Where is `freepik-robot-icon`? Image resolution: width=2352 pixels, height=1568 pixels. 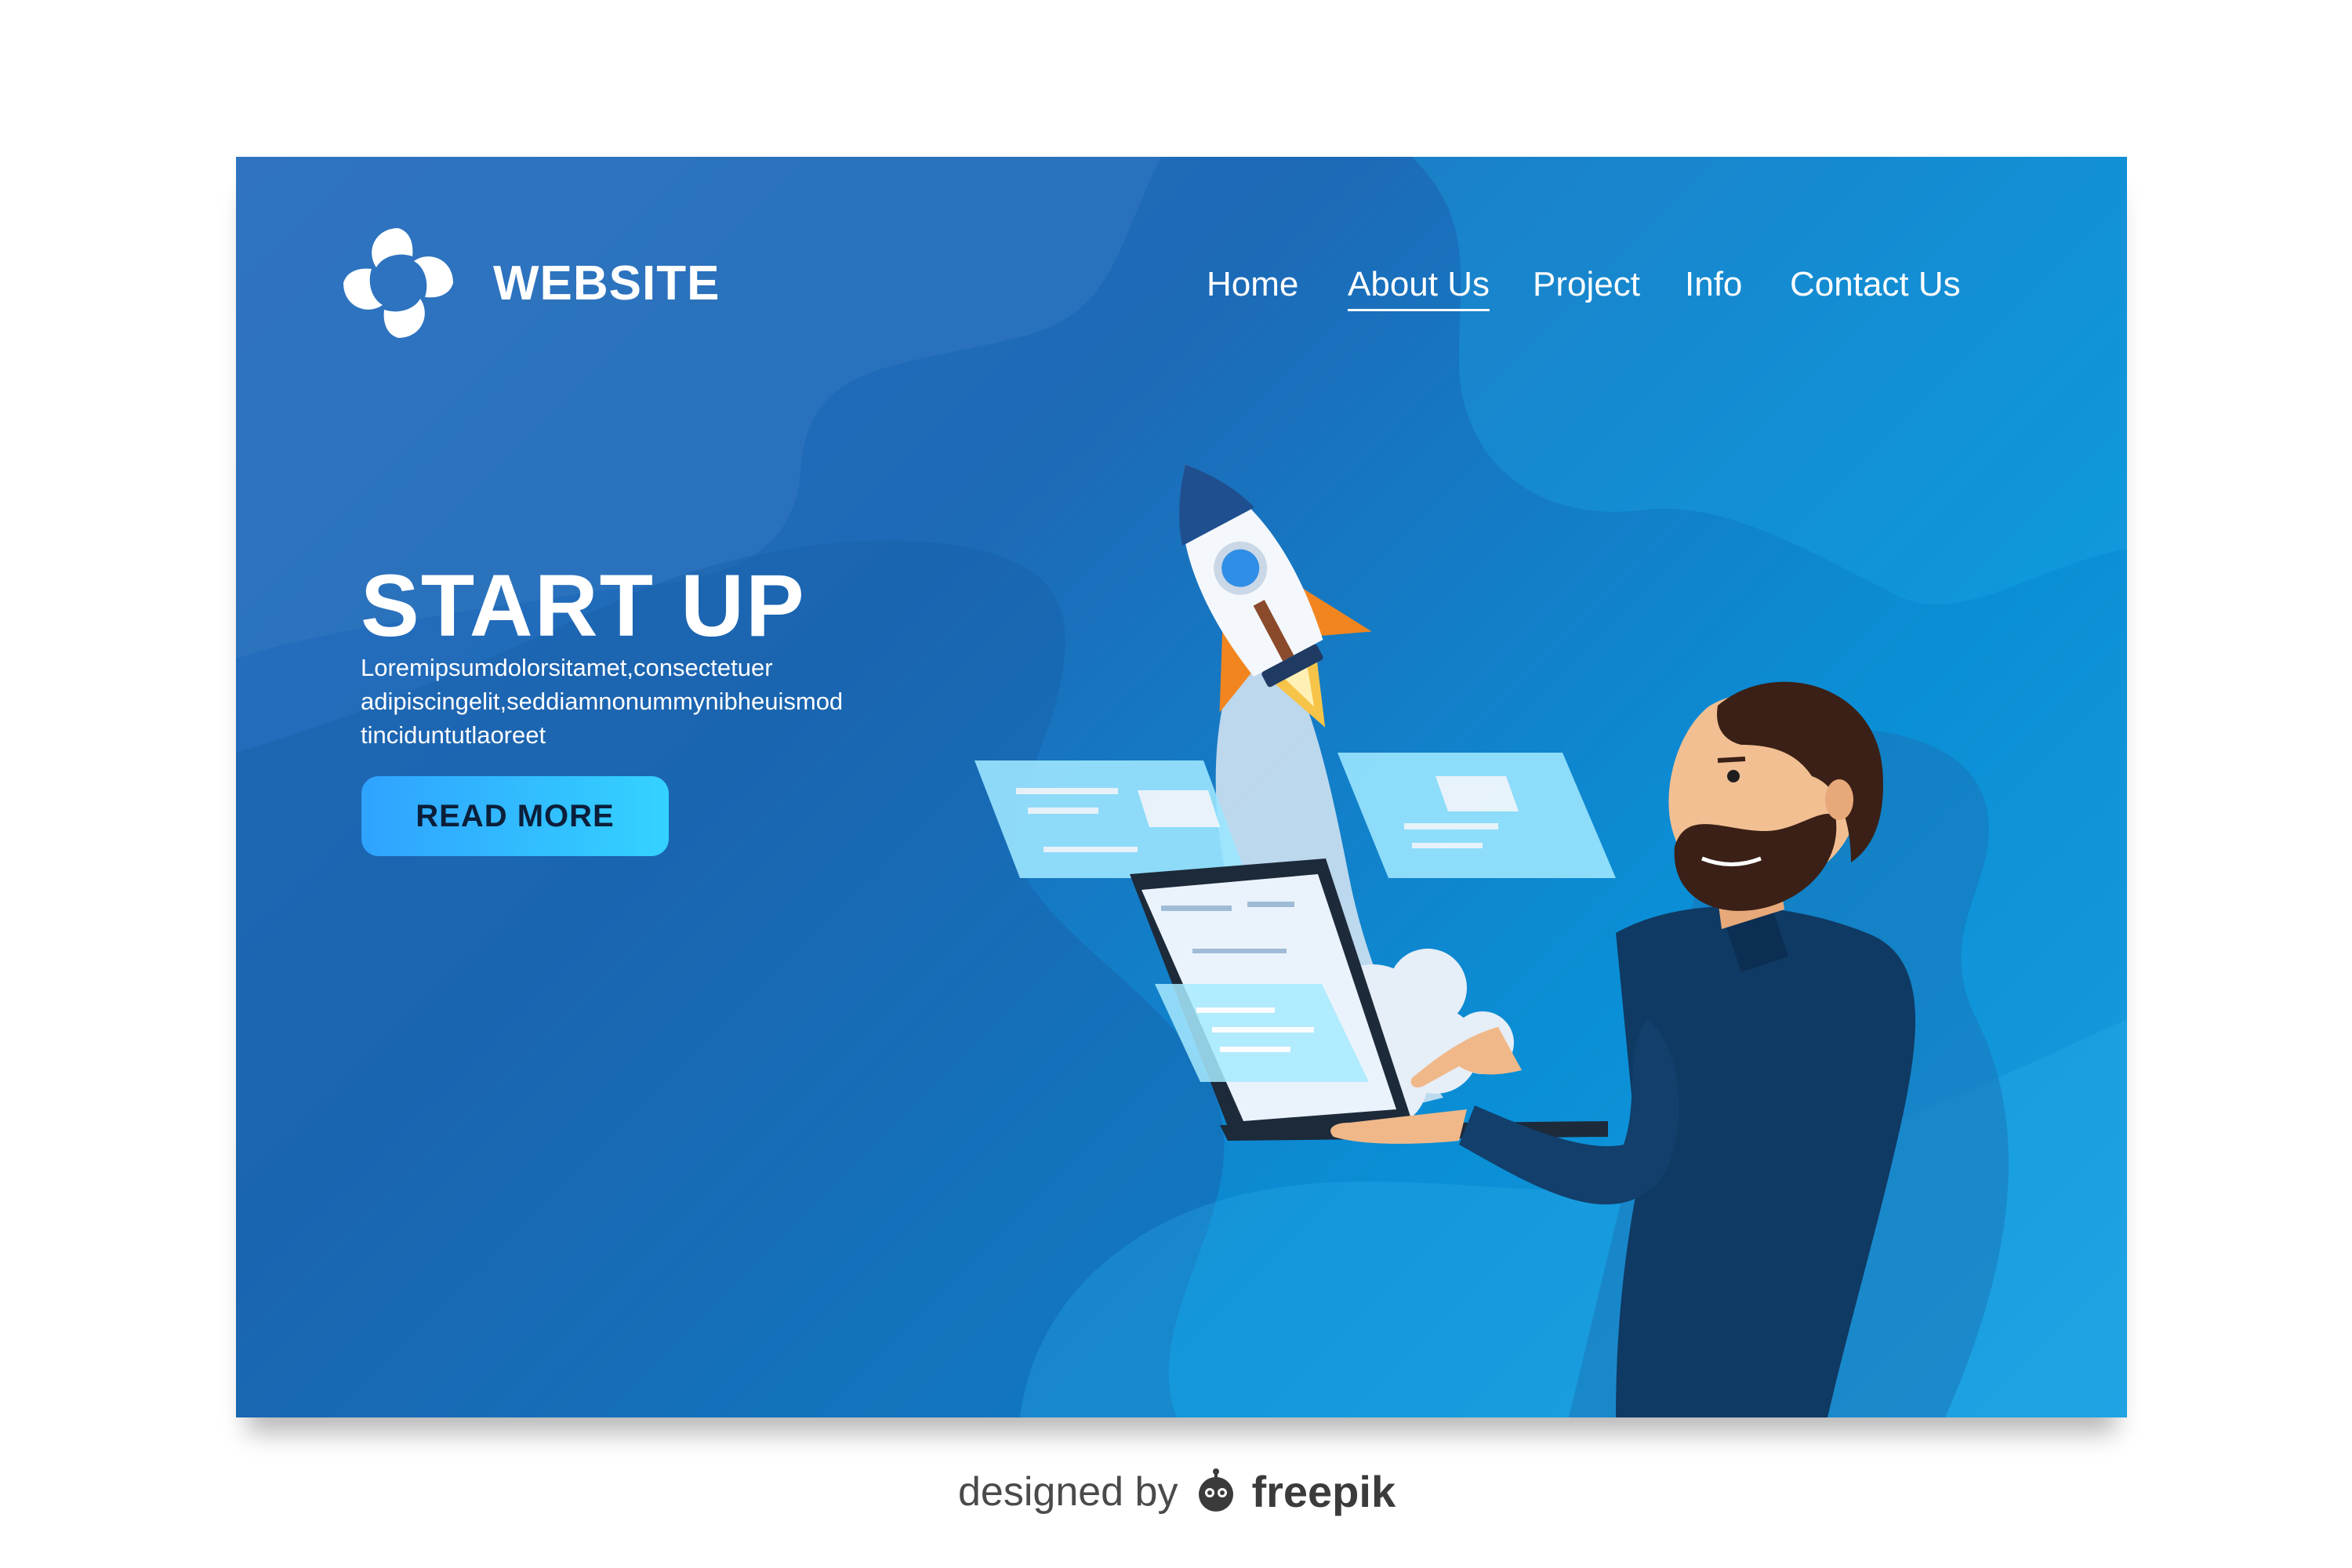
freepik-robot-icon is located at coordinates (1216, 1490).